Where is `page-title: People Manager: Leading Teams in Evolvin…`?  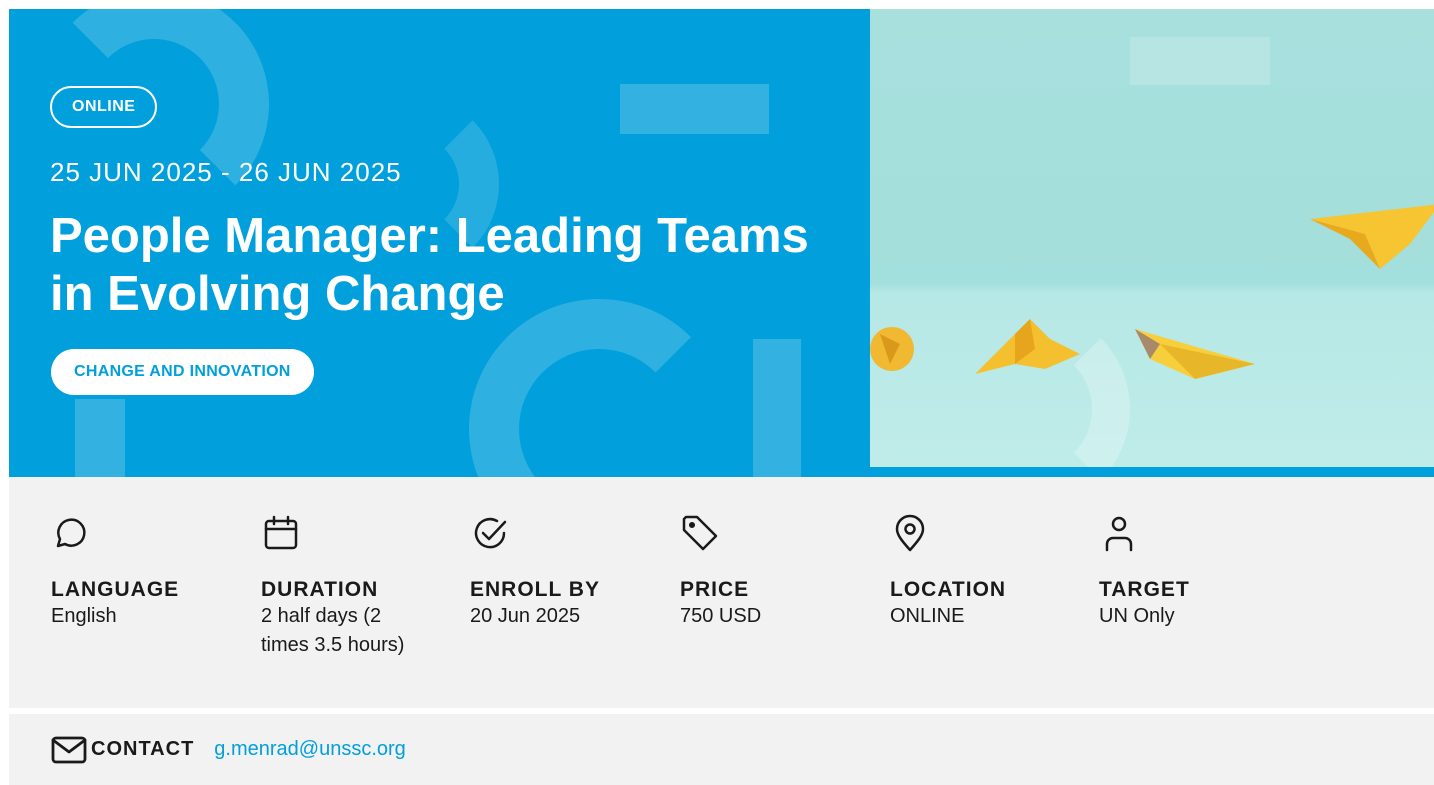
page-title: People Manager: Leading Teams in Evolvin… is located at coordinates (429, 265).